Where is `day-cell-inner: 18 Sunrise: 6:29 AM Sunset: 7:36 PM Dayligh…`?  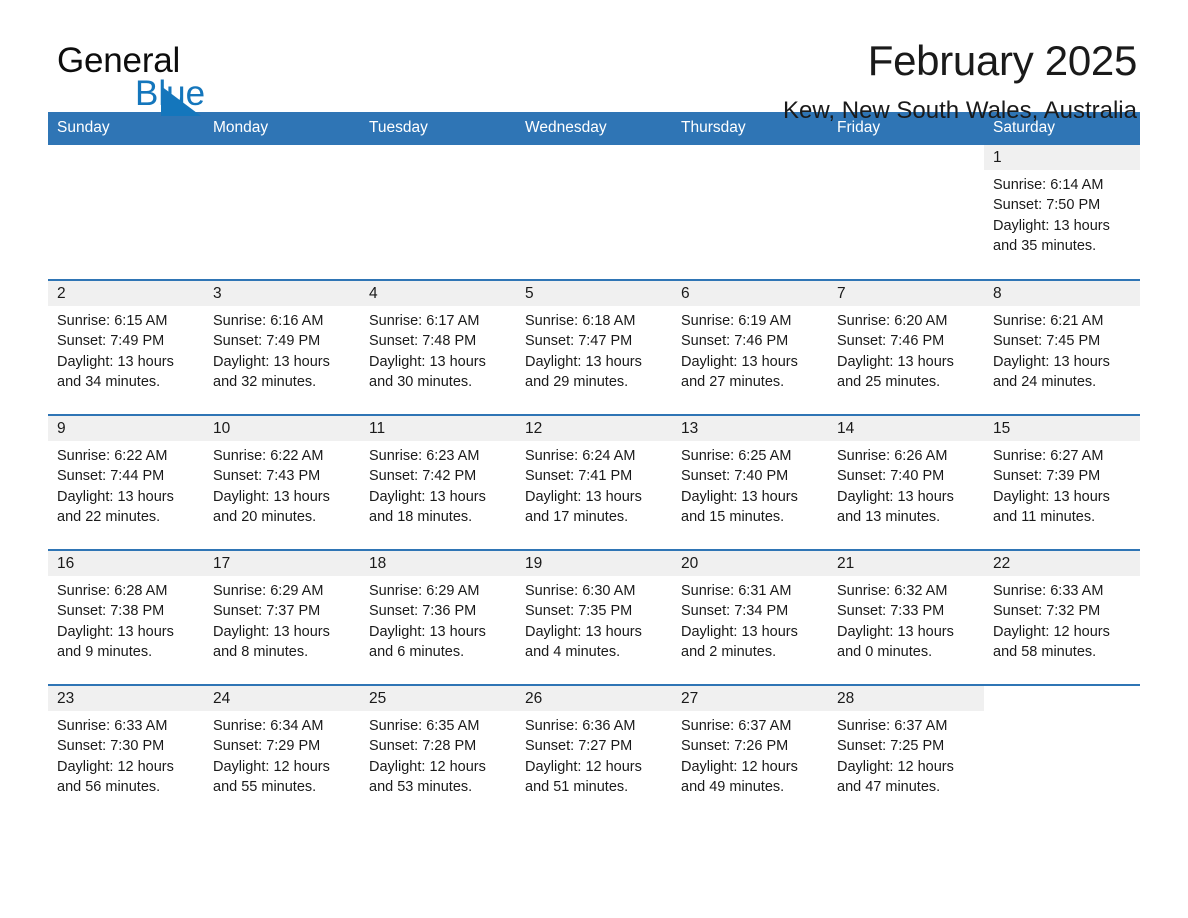 day-cell-inner: 18 Sunrise: 6:29 AM Sunset: 7:36 PM Dayligh… is located at coordinates (438, 617).